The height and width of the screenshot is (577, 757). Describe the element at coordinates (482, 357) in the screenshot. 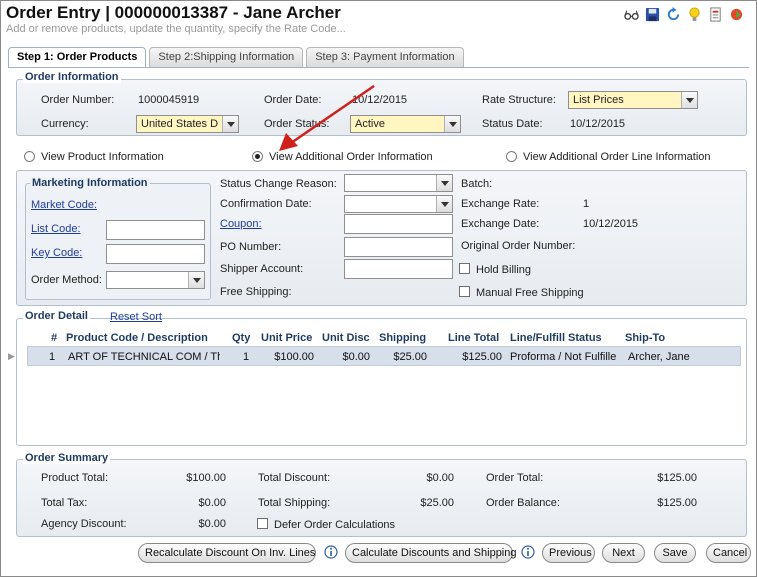

I see `row-line-total: $125.00` at that location.